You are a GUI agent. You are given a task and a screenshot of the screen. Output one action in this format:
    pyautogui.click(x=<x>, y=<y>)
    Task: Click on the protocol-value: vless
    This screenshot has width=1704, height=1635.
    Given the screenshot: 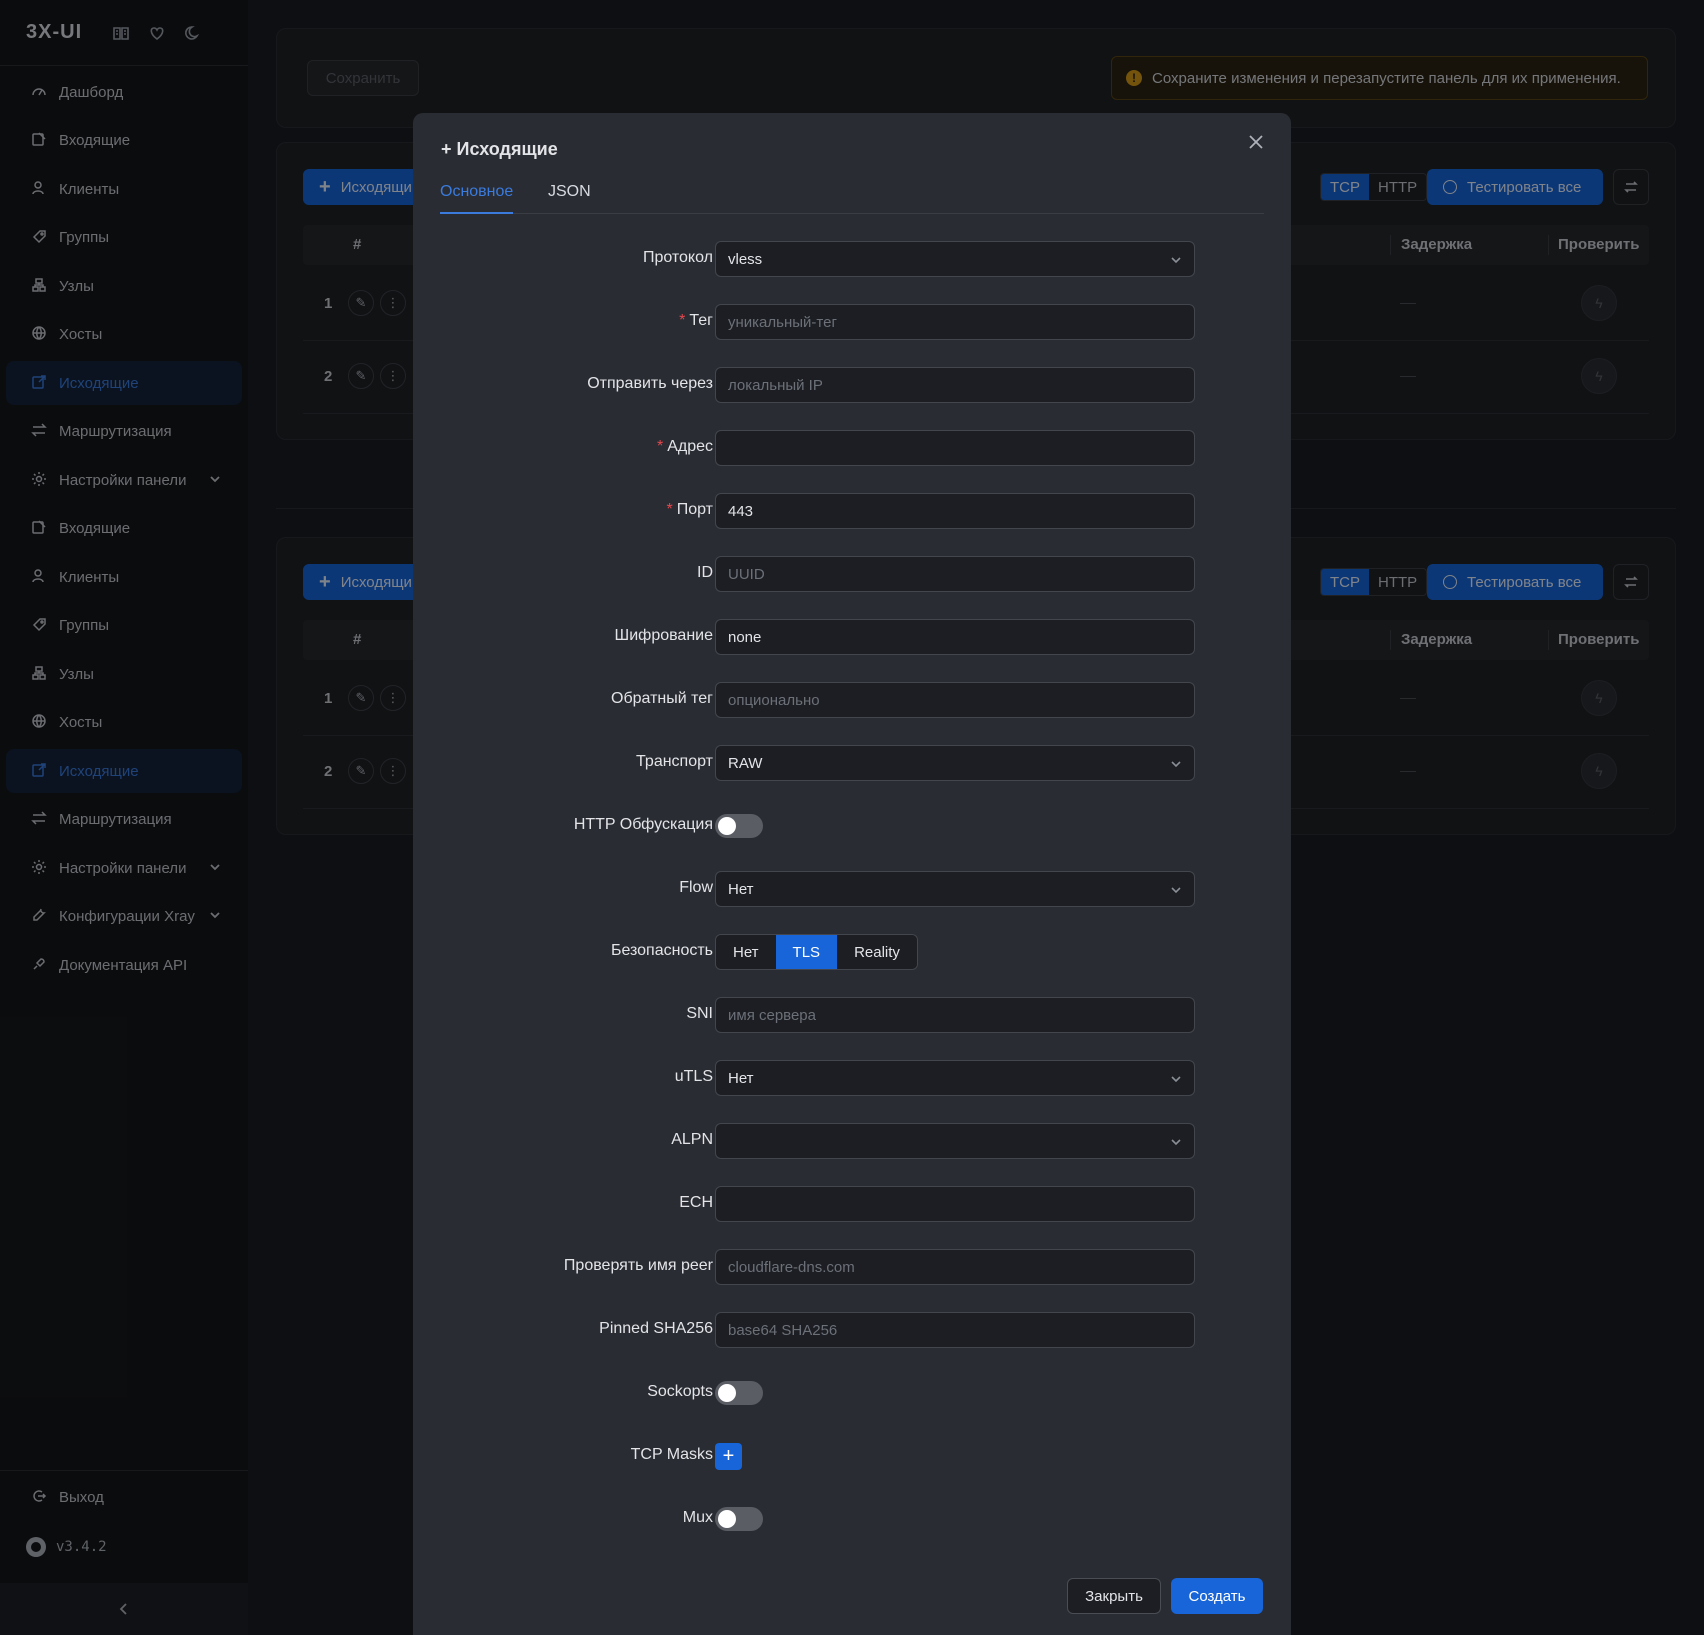 What is the action you would take?
    pyautogui.click(x=745, y=259)
    